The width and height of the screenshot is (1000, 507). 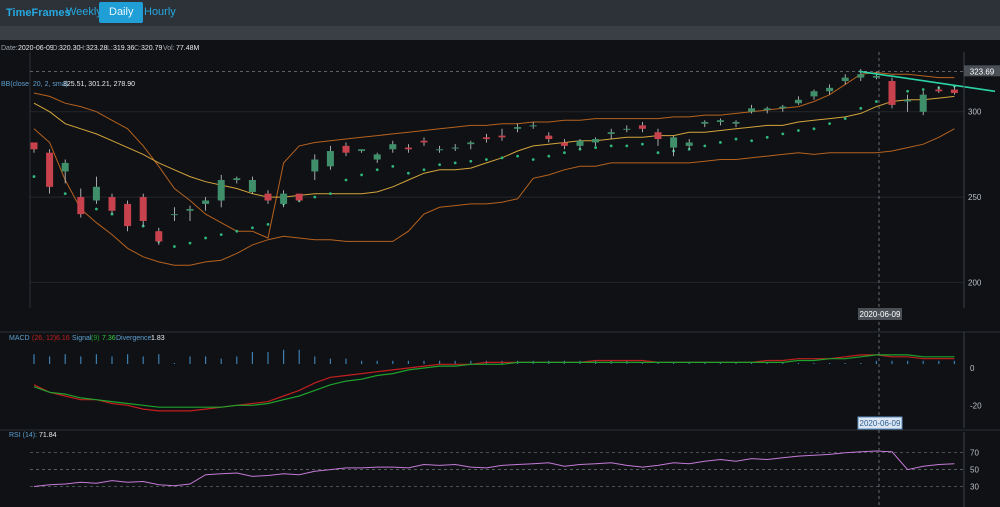 I want to click on macd-line, so click(x=494, y=383).